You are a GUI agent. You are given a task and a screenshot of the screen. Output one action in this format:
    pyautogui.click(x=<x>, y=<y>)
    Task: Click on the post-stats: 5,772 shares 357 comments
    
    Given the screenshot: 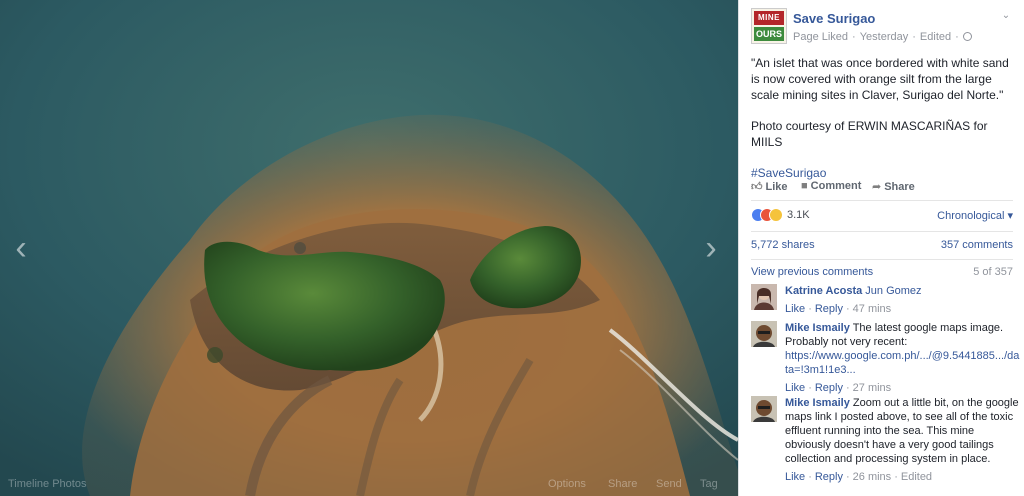 What is the action you would take?
    pyautogui.click(x=882, y=246)
    